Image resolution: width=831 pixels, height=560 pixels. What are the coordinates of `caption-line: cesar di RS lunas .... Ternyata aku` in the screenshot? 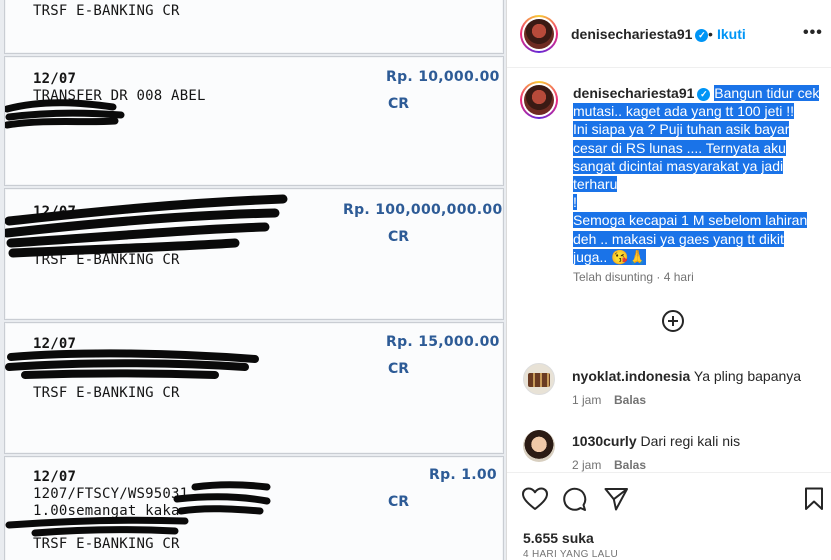 It's located at (679, 147).